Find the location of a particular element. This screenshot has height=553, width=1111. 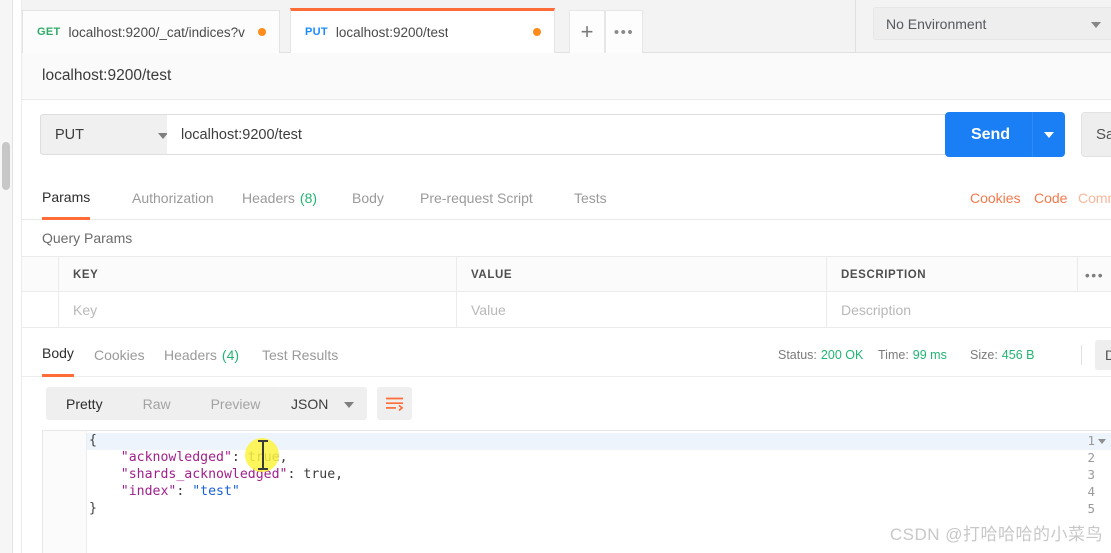

response-tab-body: Body is located at coordinates (58, 354).